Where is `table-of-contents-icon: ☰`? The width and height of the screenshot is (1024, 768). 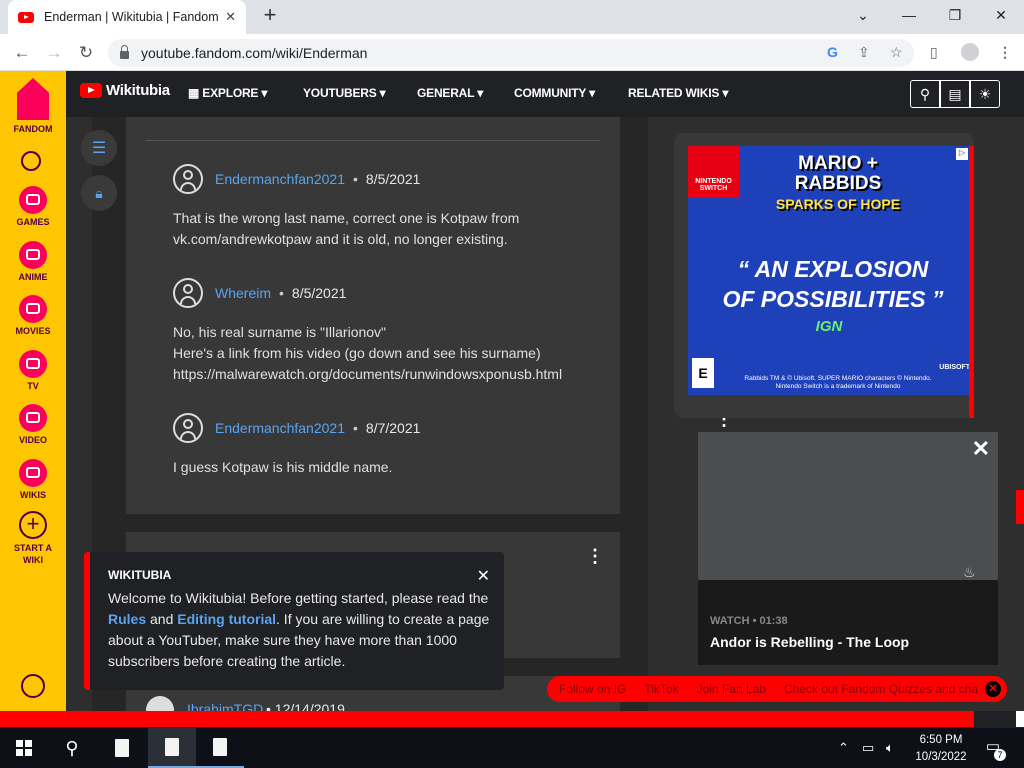
table-of-contents-icon: ☰ is located at coordinates (99, 148).